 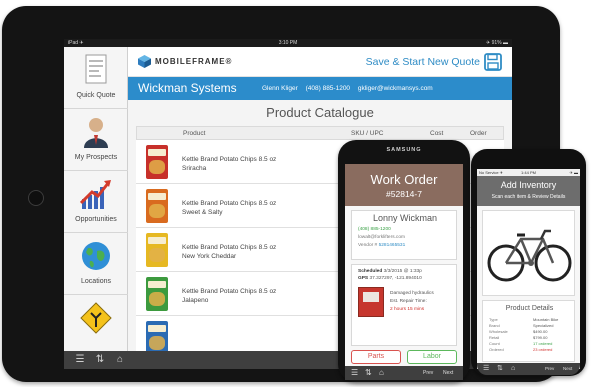 I want to click on labor-button: Labor, so click(x=432, y=357).